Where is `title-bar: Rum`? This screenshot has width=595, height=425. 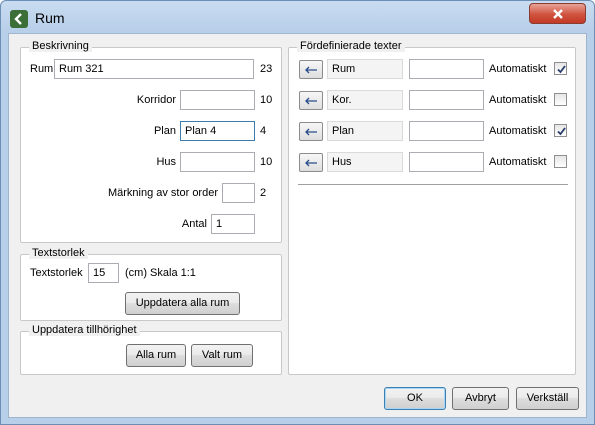
title-bar: Rum is located at coordinates (297, 18).